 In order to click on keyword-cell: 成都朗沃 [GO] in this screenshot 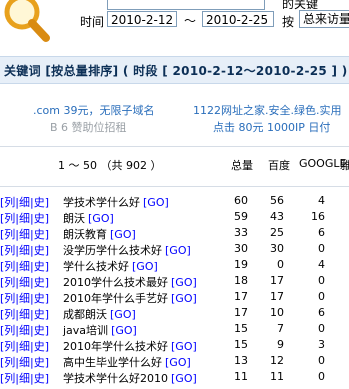, I will do `click(99, 314)`.